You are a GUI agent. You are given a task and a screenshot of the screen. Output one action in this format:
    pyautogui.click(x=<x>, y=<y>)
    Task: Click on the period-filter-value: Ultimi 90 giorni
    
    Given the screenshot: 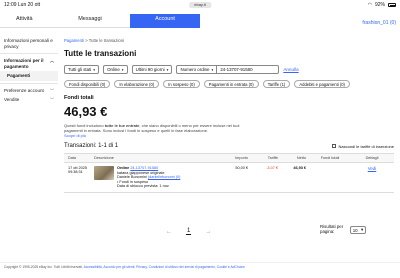 What is the action you would take?
    pyautogui.click(x=150, y=69)
    